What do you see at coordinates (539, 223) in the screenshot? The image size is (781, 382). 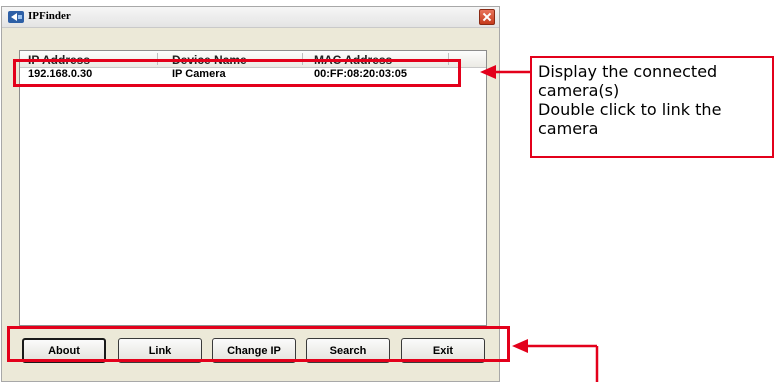 I see `annotation-arrows` at bounding box center [539, 223].